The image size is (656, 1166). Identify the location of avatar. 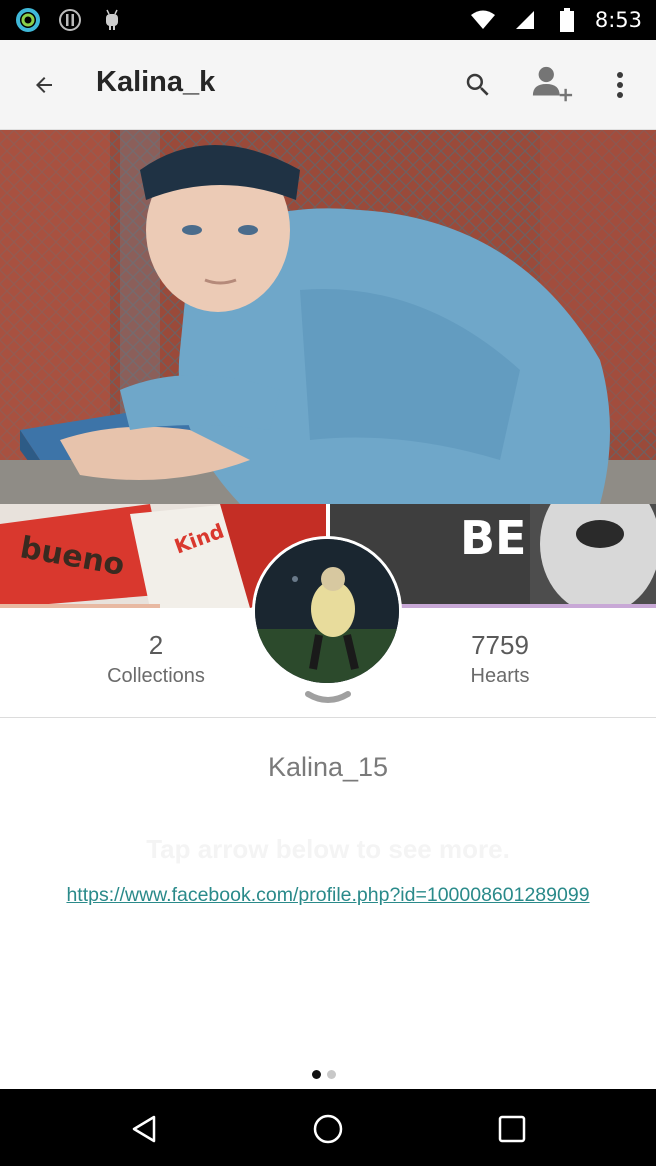
(327, 611).